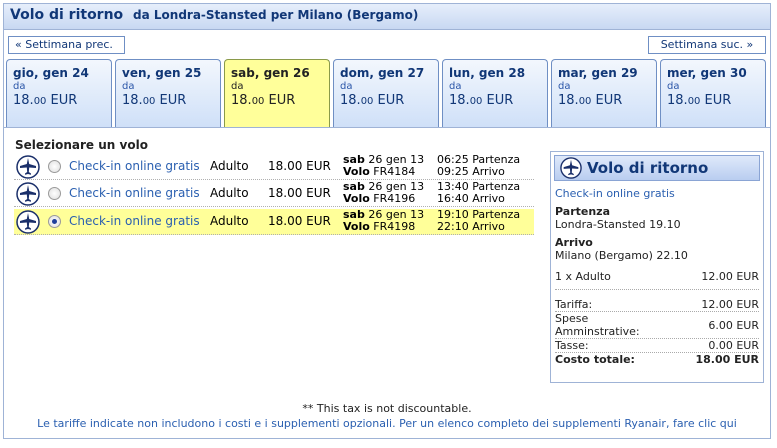 The width and height of the screenshot is (777, 448). I want to click on day-tab-date: mar, gen 29, so click(598, 73).